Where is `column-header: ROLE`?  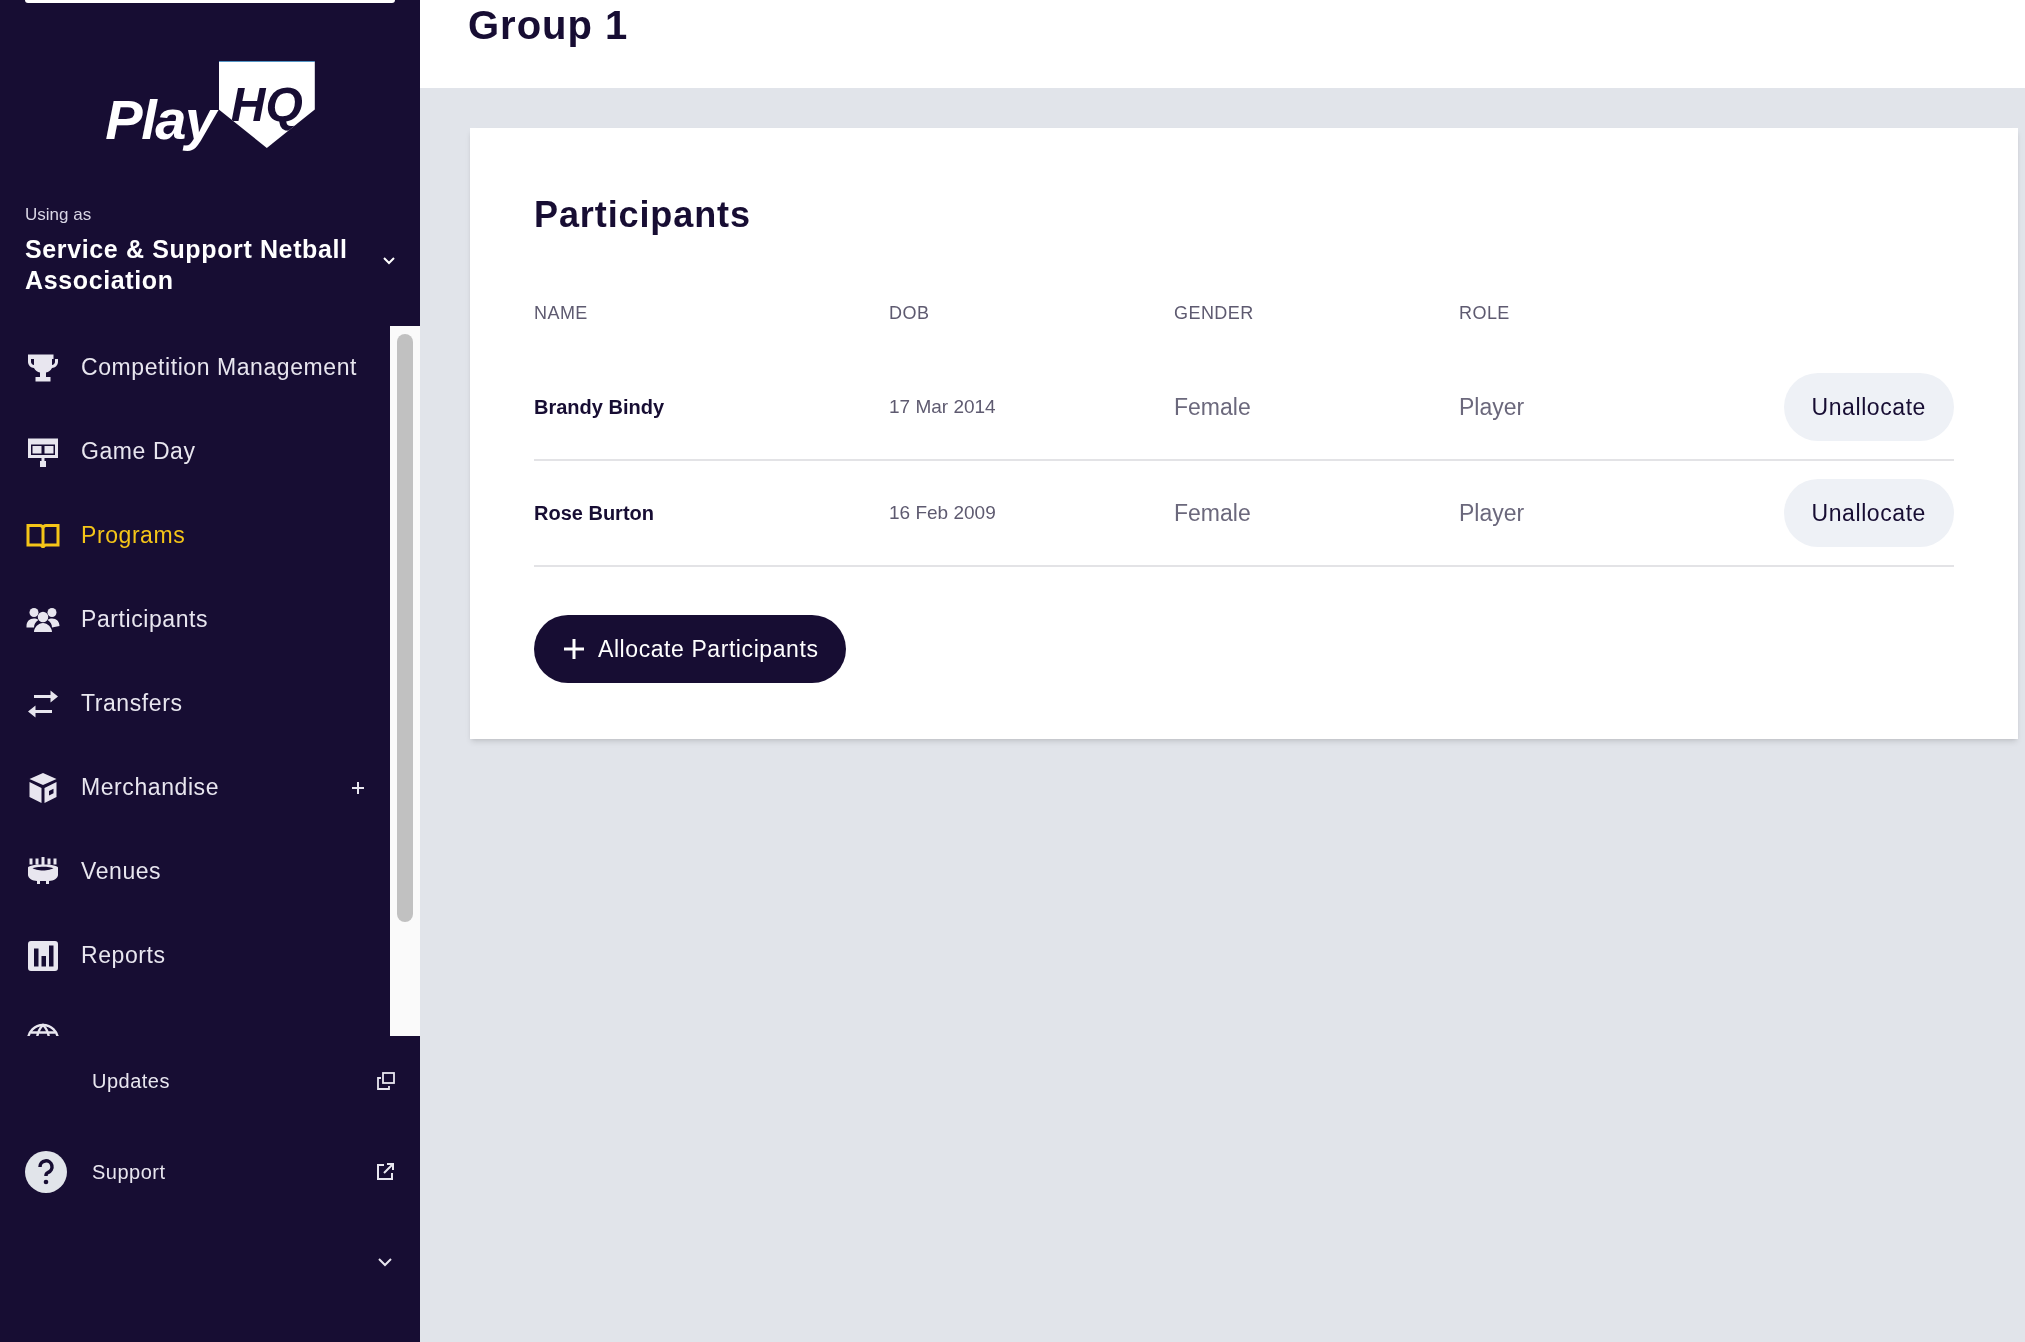 column-header: ROLE is located at coordinates (1485, 313).